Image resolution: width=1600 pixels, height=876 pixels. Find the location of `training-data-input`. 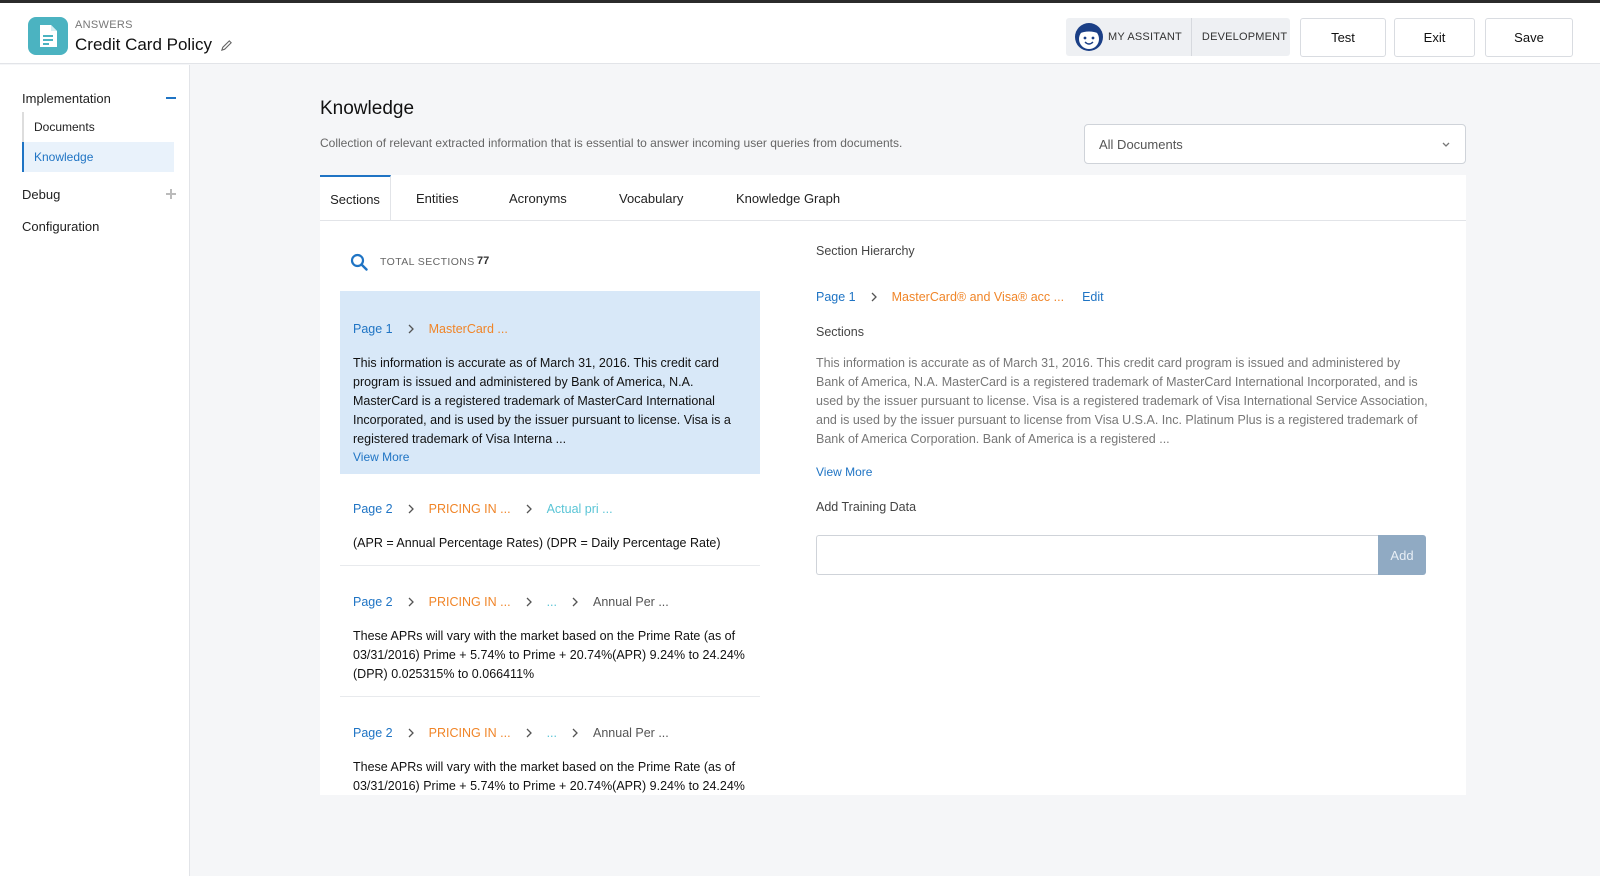

training-data-input is located at coordinates (1097, 555).